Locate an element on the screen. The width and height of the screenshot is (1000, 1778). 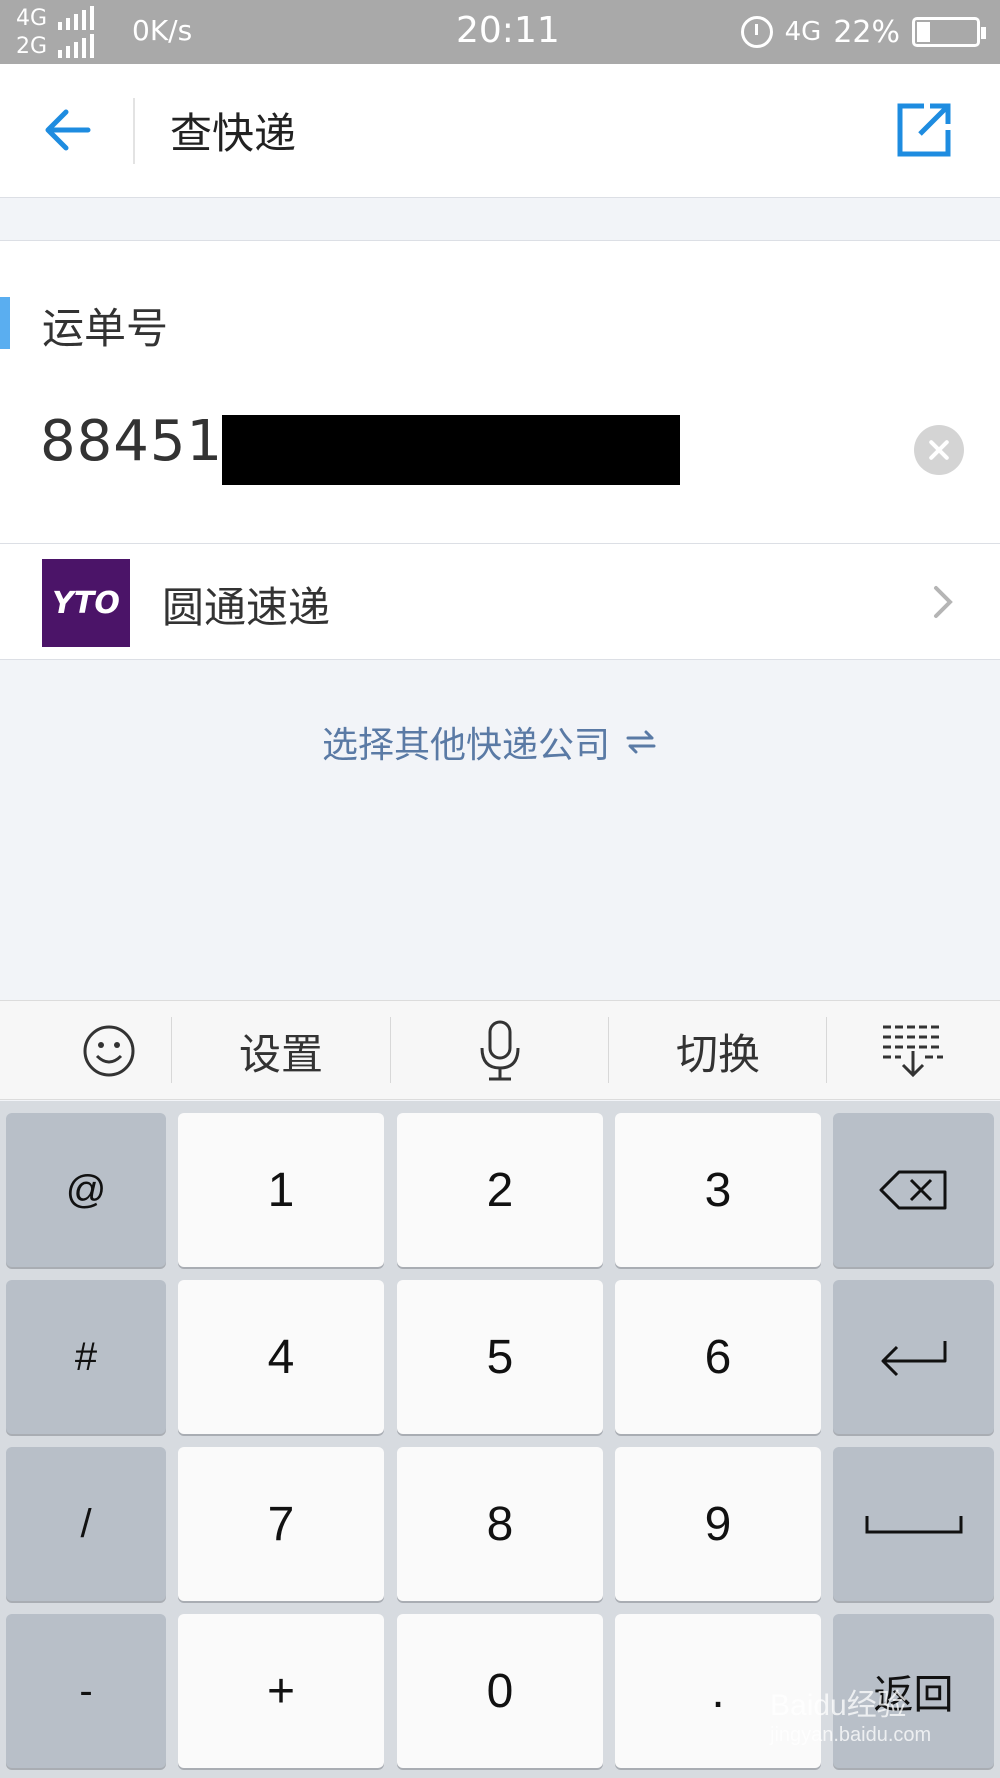
key-5: 5 is located at coordinates (500, 1357).